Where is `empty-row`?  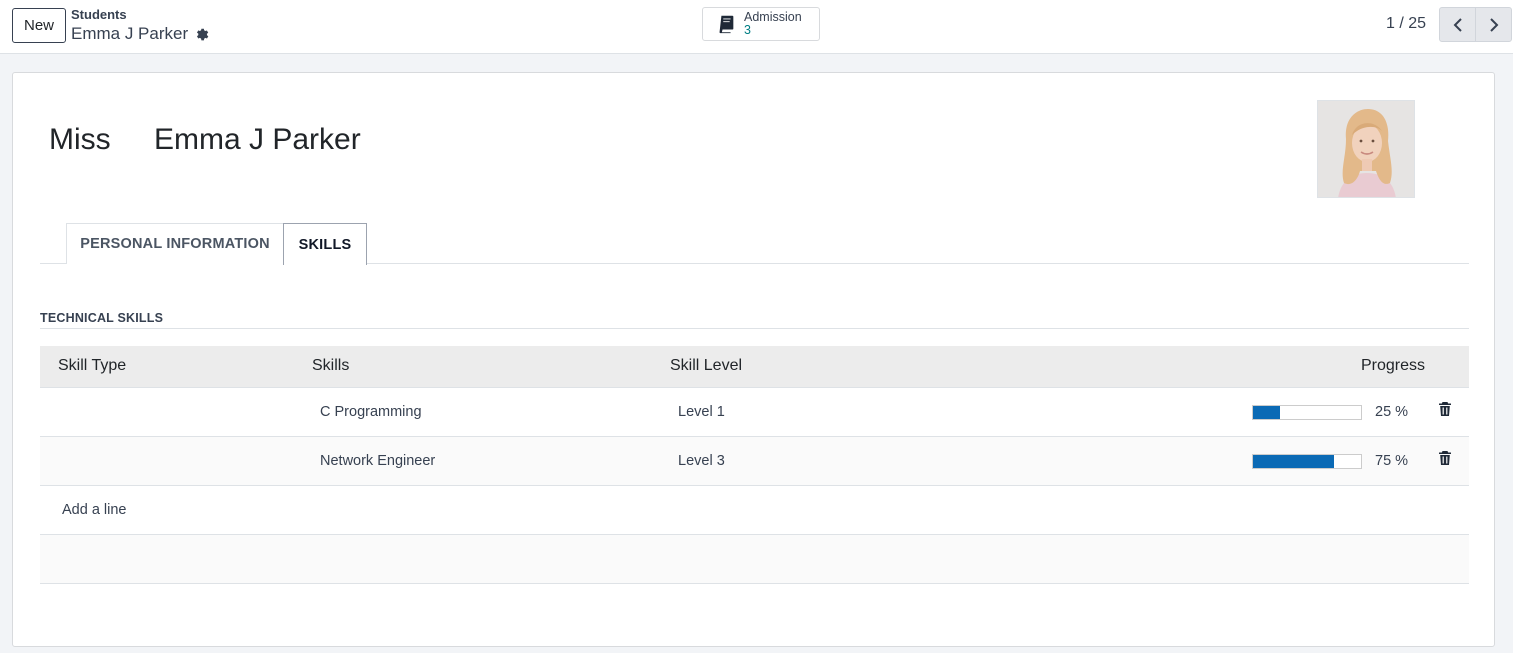
empty-row is located at coordinates (754, 559).